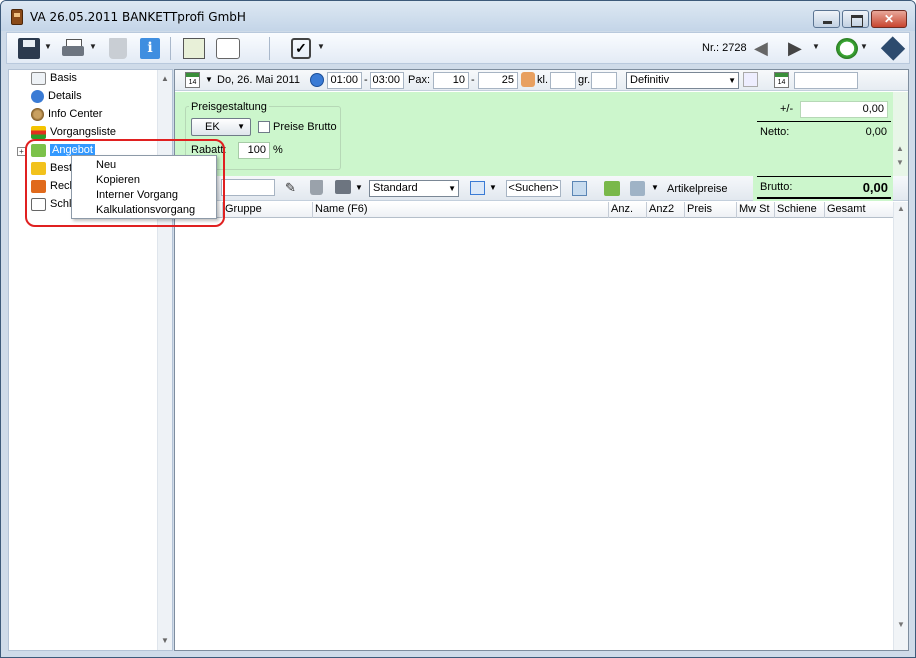  Describe the element at coordinates (711, 210) in the screenshot. I see `column-header-preis: Preis` at that location.